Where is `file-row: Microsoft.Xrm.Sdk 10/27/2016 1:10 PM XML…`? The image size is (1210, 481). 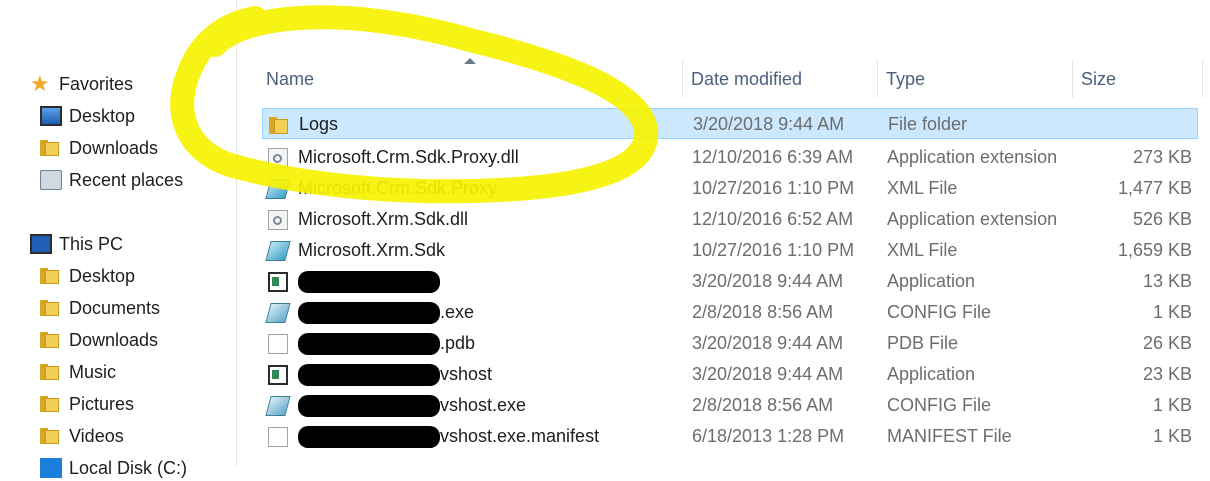 file-row: Microsoft.Xrm.Sdk 10/27/2016 1:10 PM XML… is located at coordinates (730, 250).